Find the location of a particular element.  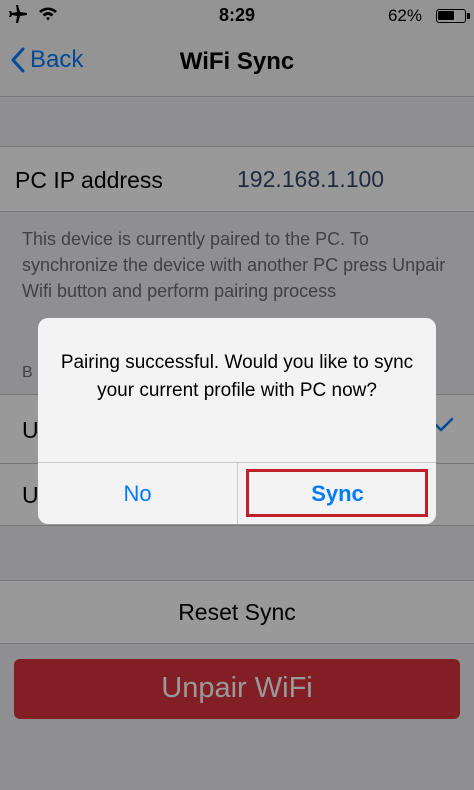

no-button-label: No is located at coordinates (137, 493).